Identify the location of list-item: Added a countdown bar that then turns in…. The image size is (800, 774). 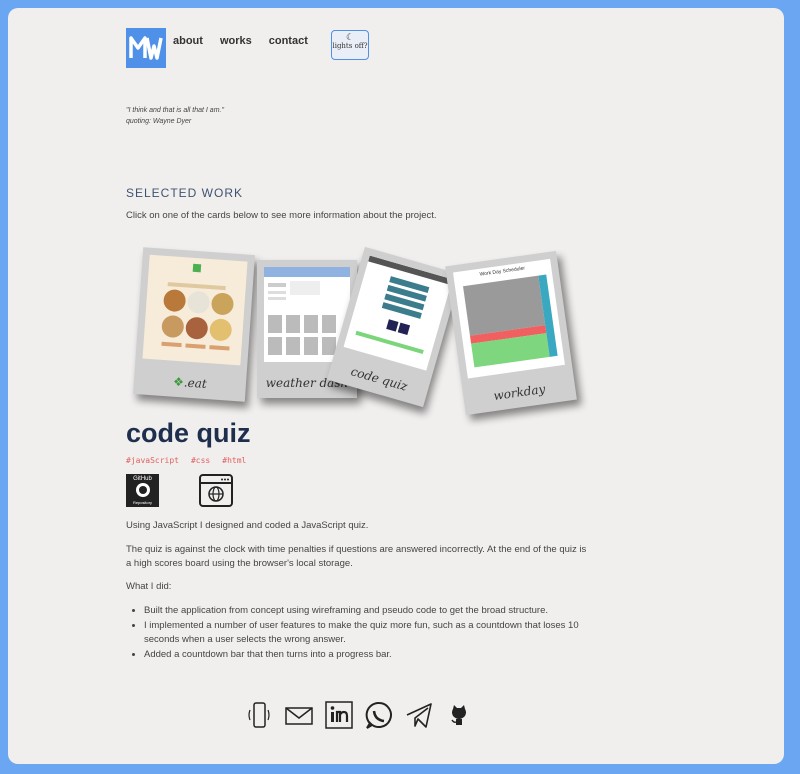
(366, 655).